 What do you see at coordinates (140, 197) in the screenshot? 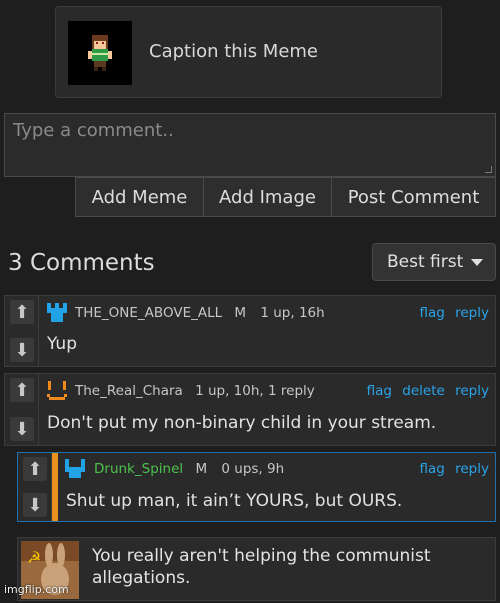
I see `add-meme-button: Add Meme` at bounding box center [140, 197].